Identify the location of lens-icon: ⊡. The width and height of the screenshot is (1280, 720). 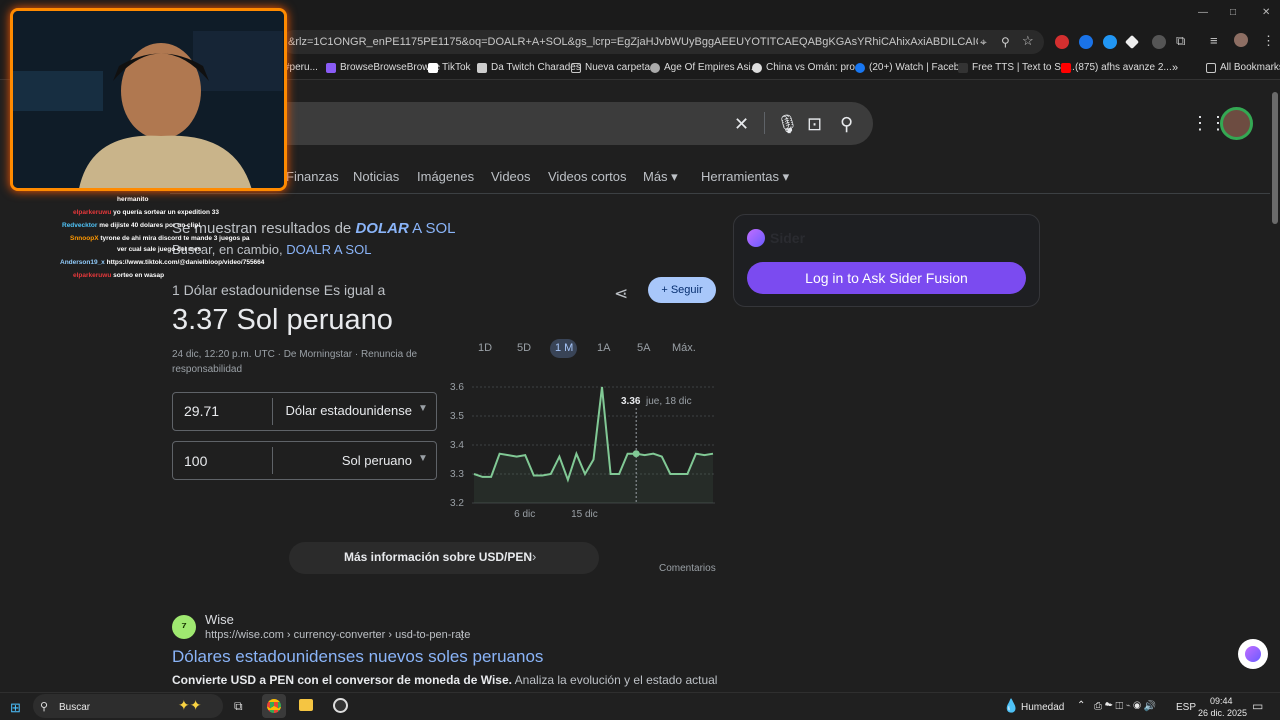
(814, 124).